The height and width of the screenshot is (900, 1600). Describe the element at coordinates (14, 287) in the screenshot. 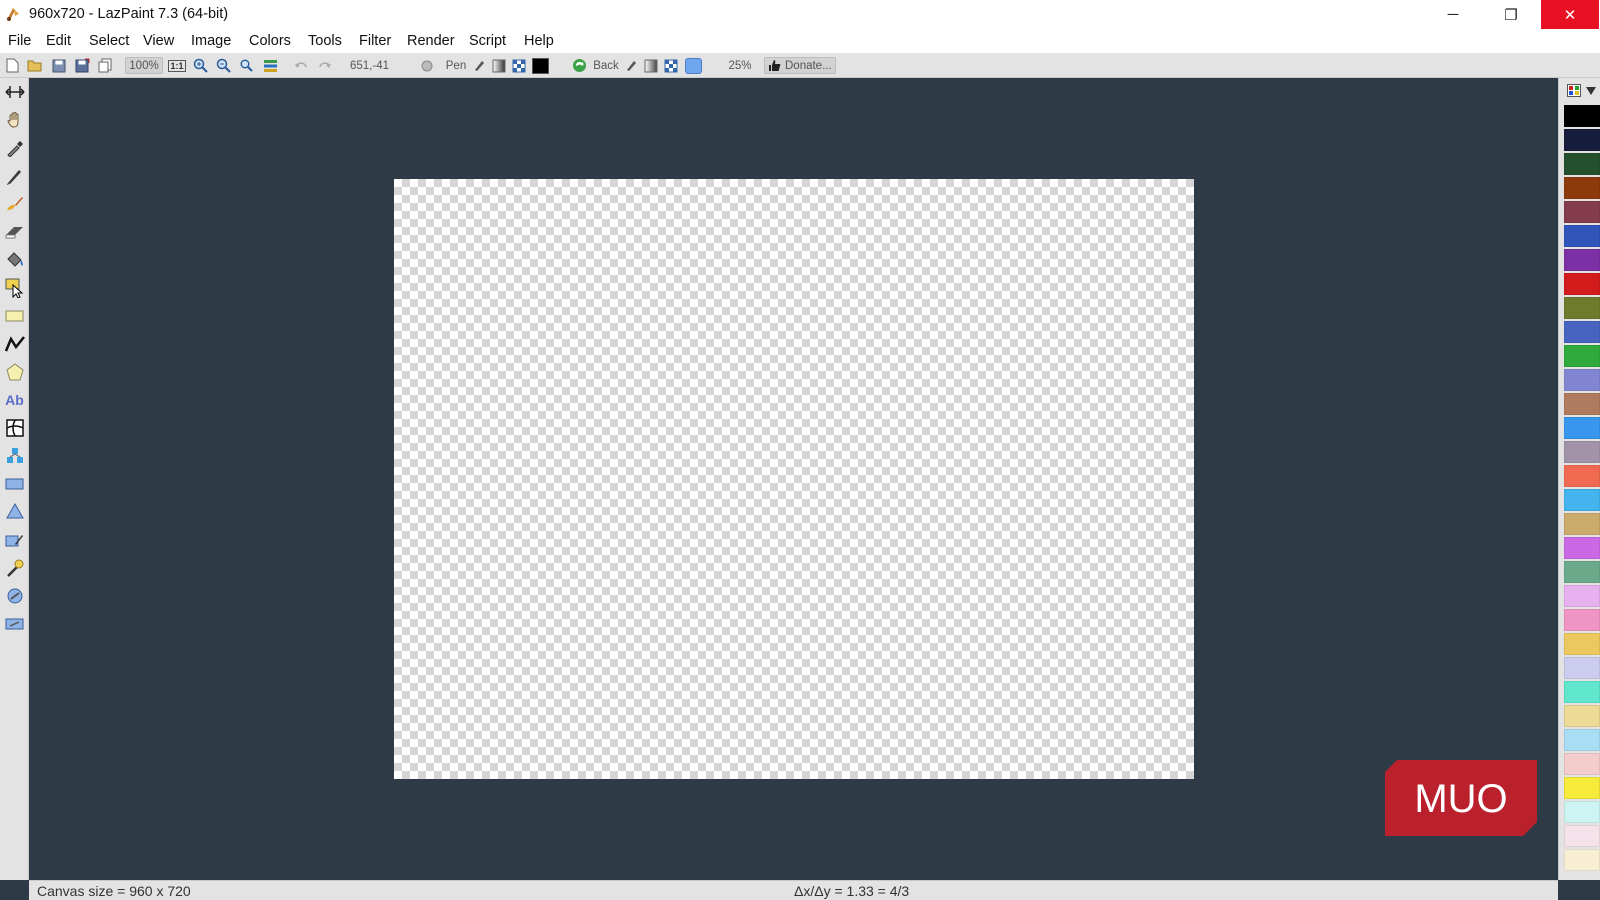

I see `tool-edit-shape` at that location.